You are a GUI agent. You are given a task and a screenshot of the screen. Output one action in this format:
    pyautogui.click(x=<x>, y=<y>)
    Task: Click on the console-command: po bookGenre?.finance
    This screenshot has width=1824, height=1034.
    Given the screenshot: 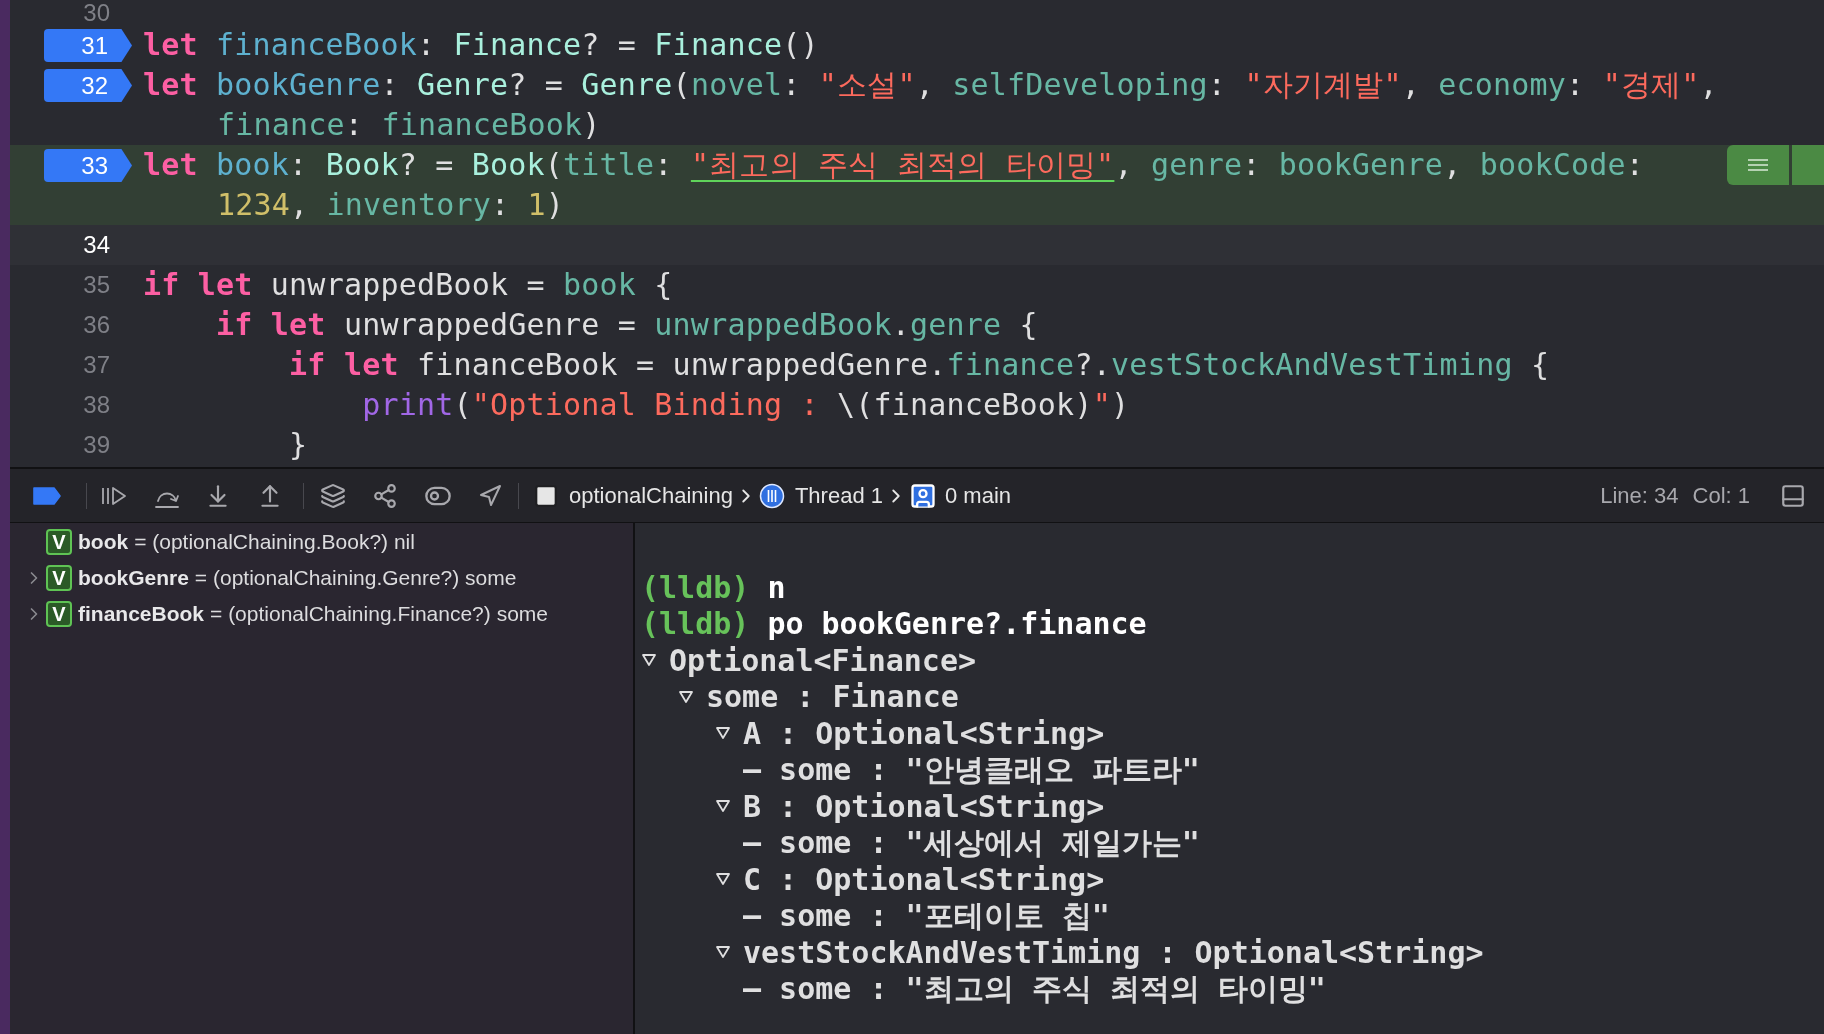 What is the action you would take?
    pyautogui.click(x=957, y=624)
    